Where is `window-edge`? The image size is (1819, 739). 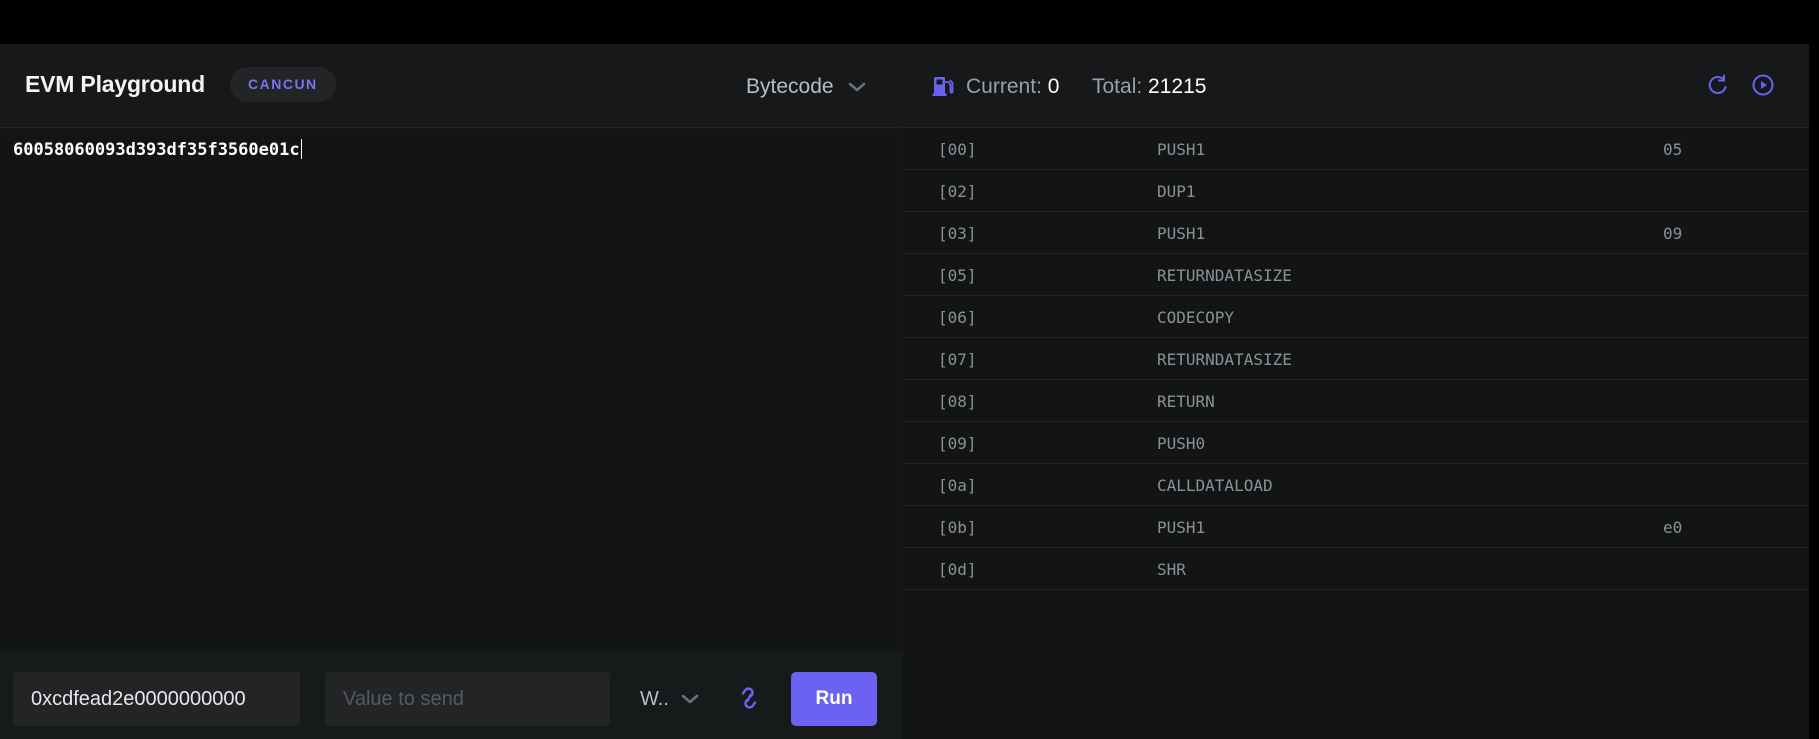 window-edge is located at coordinates (1814, 391).